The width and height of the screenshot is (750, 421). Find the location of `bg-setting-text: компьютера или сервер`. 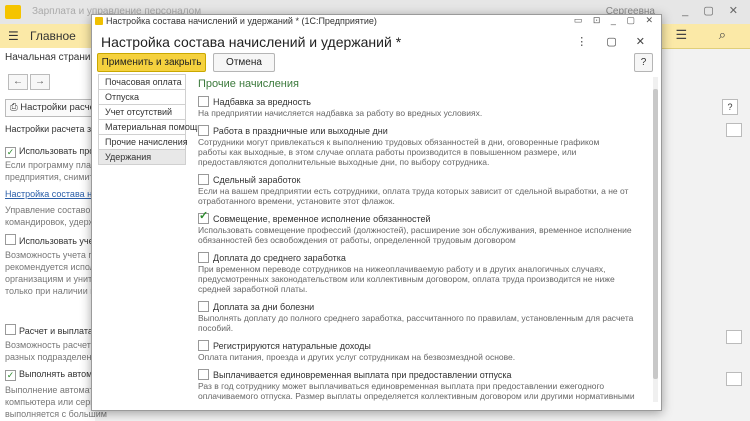

bg-setting-text: компьютера или сервер is located at coordinates (55, 402).